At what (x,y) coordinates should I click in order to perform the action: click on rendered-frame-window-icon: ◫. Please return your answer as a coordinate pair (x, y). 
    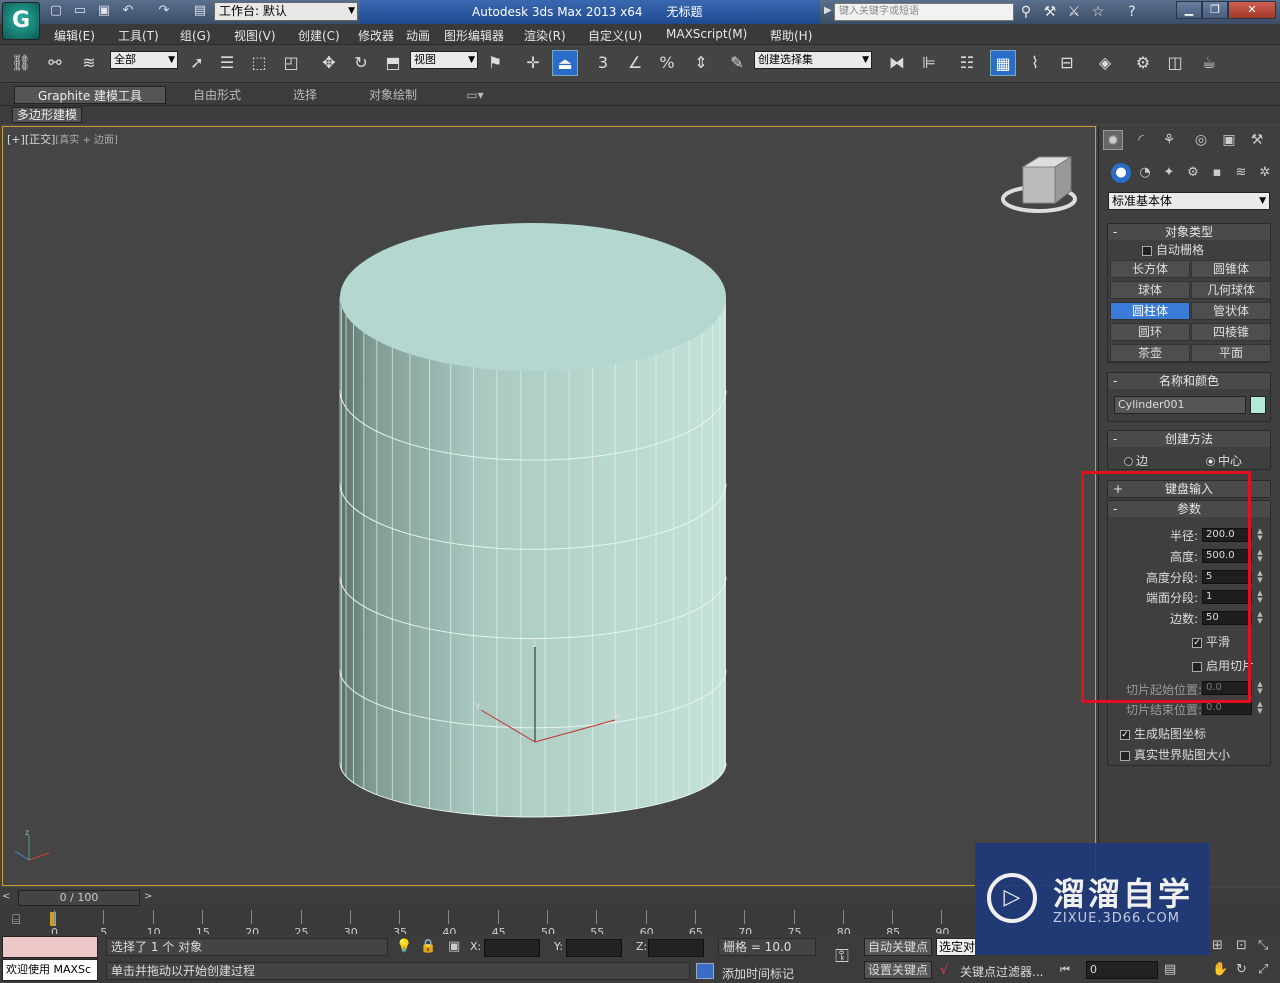
    Looking at the image, I should click on (1175, 63).